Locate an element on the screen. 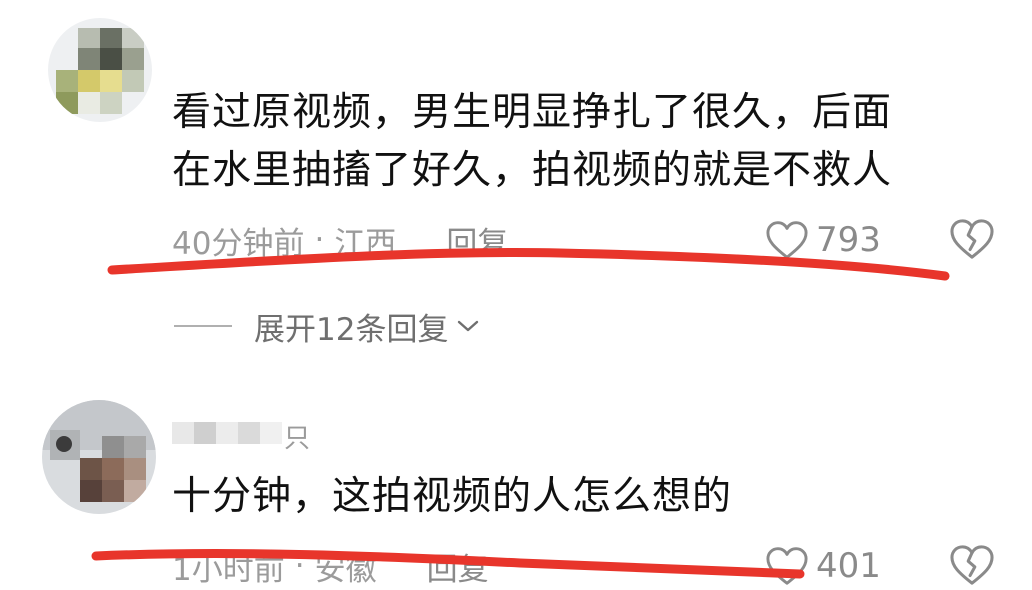 This screenshot has height=590, width=1032. username: 只 is located at coordinates (252, 435).